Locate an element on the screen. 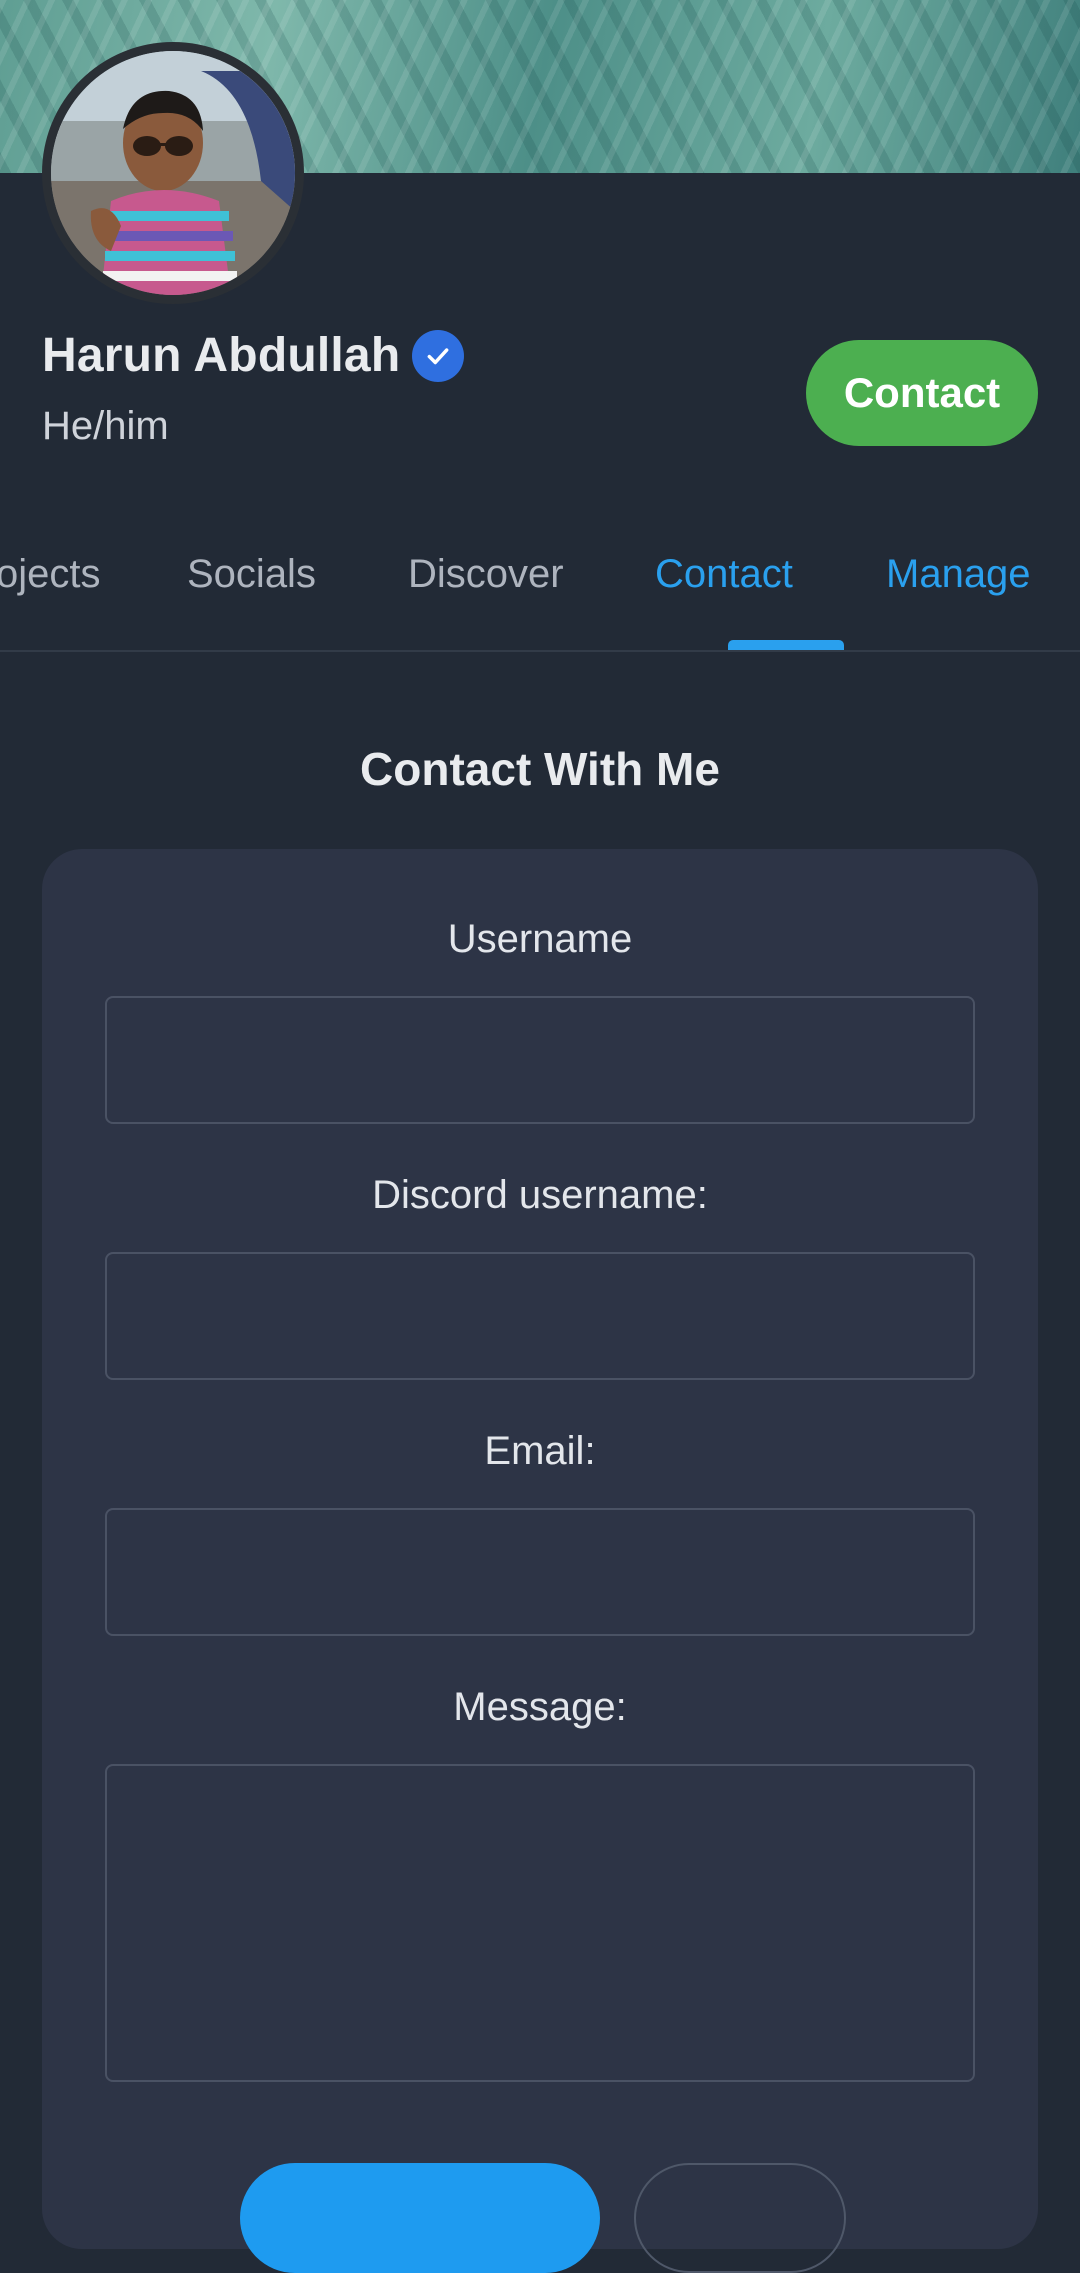 The height and width of the screenshot is (2273, 1080). username-label: Username is located at coordinates (540, 939).